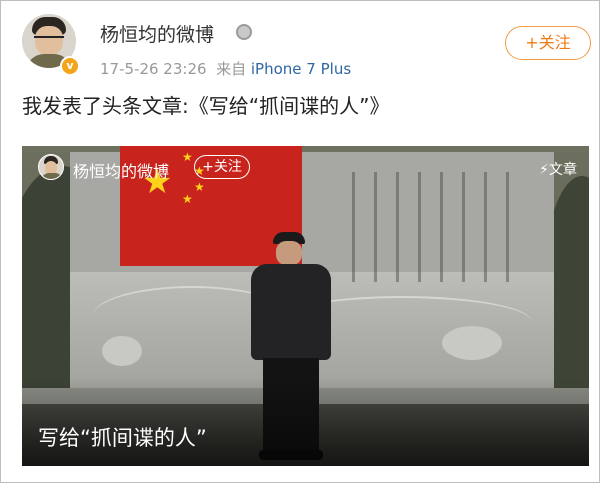  I want to click on post-text: 我发表了头条文章:《写给“抓间谍的人”》, so click(206, 106).